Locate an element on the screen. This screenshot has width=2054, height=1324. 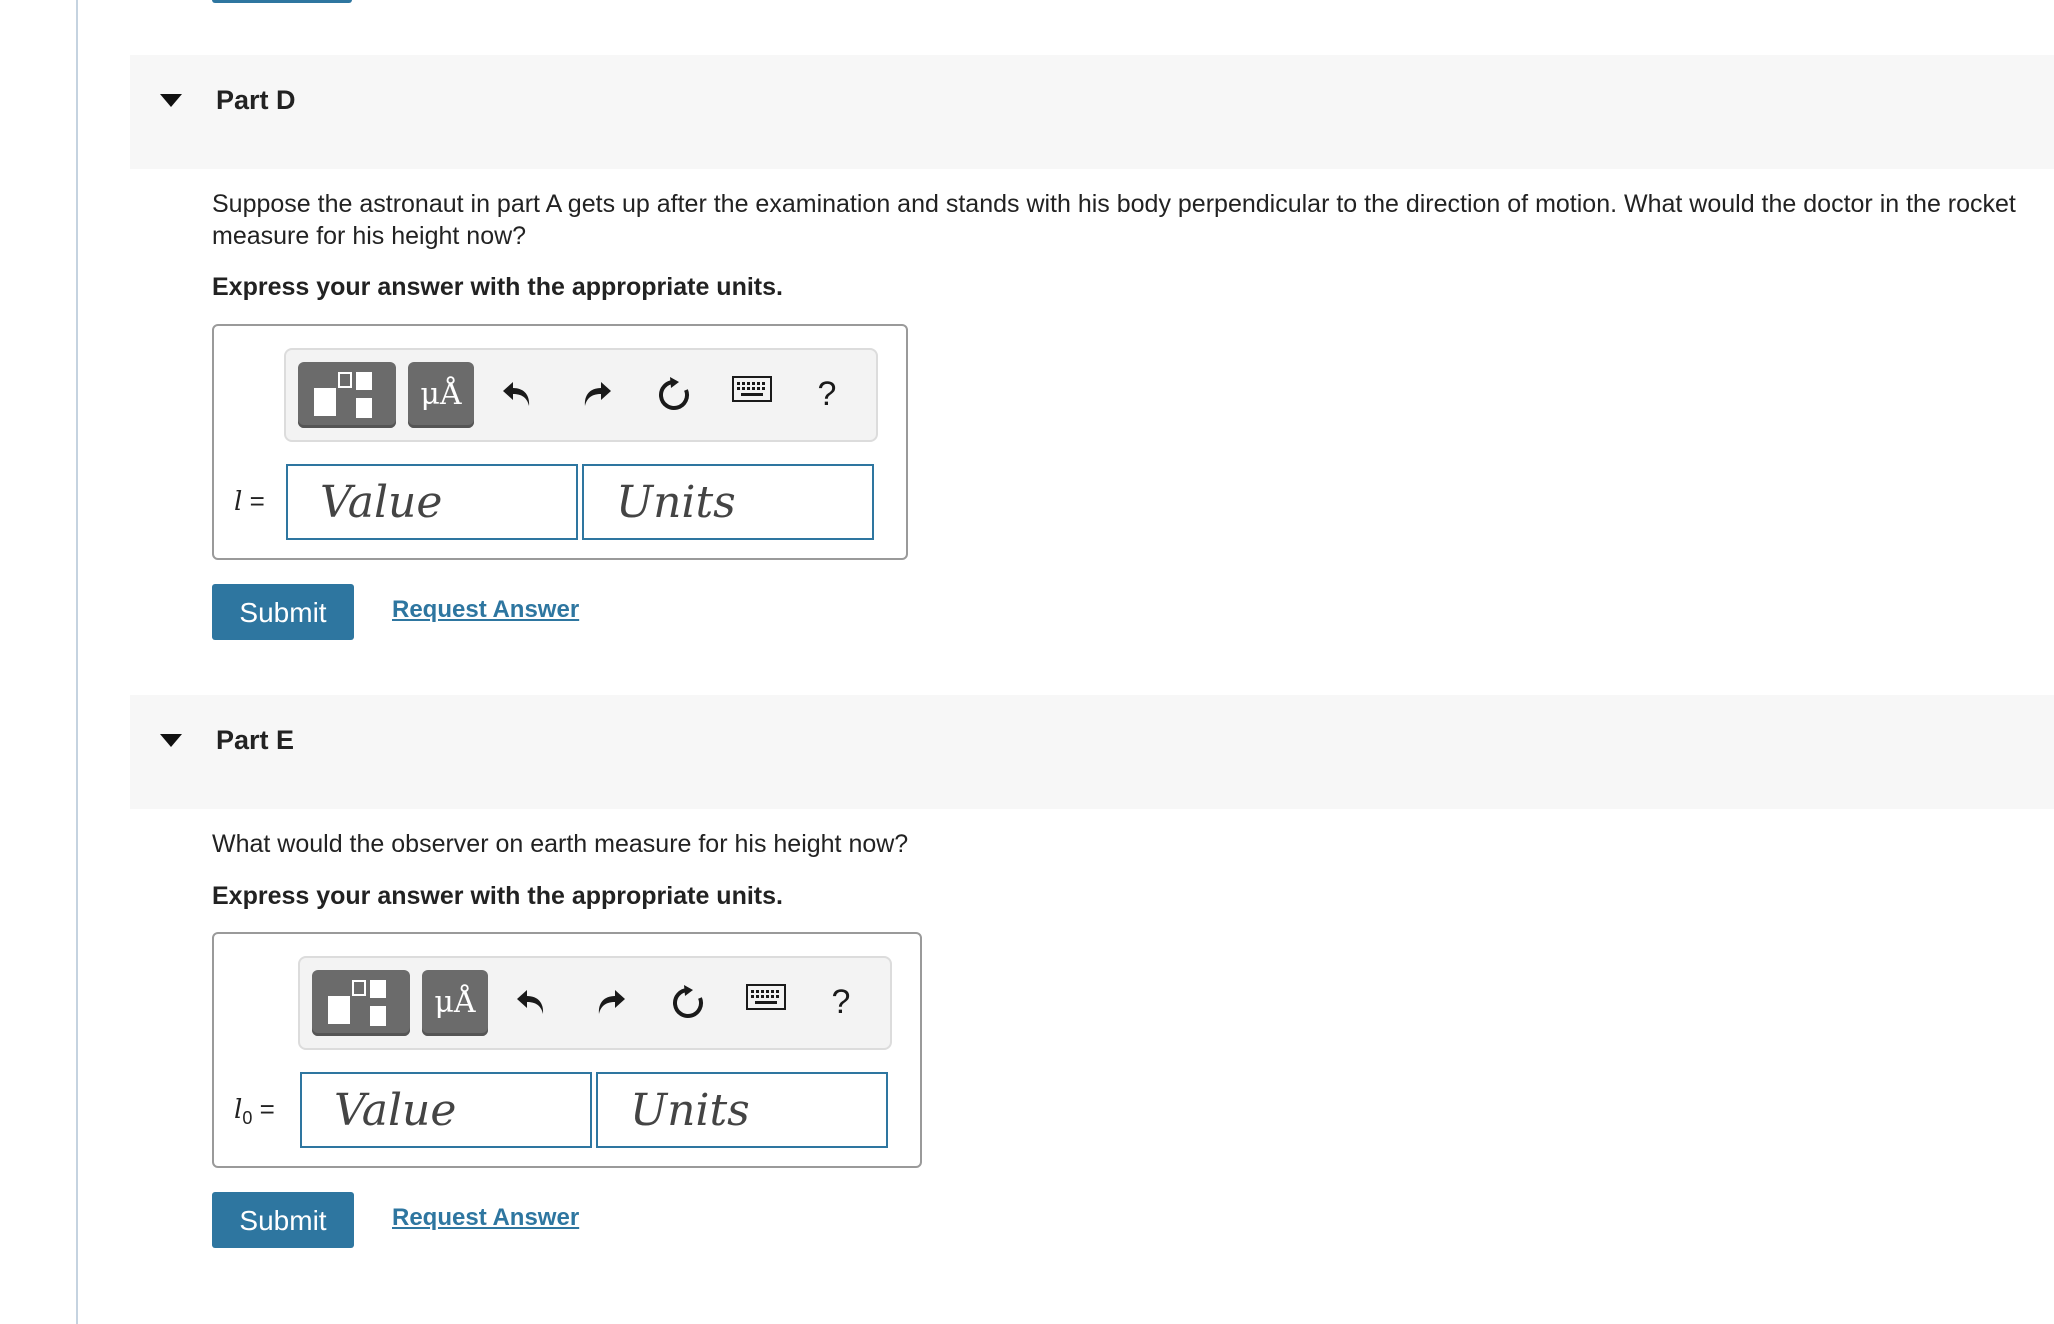
left-rule is located at coordinates (77, 662).